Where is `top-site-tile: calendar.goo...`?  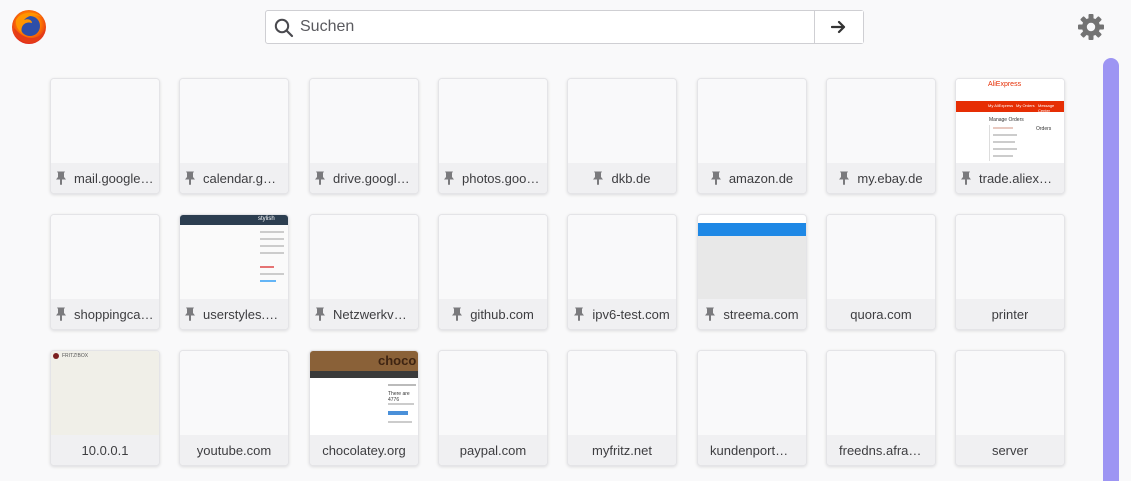 top-site-tile: calendar.goo... is located at coordinates (234, 136).